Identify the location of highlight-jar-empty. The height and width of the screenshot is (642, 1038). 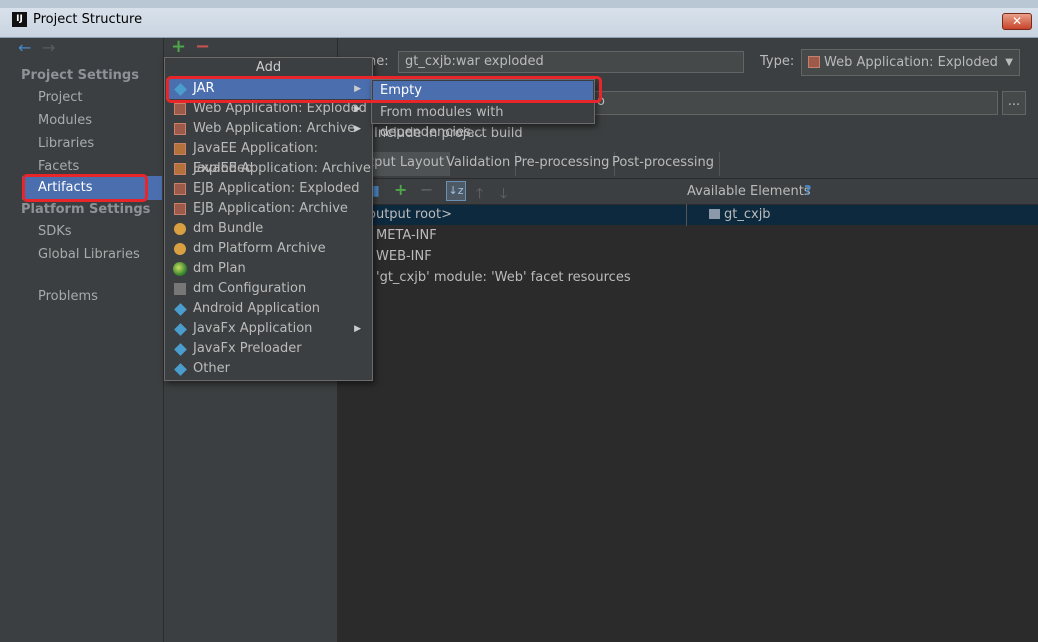
(384, 89).